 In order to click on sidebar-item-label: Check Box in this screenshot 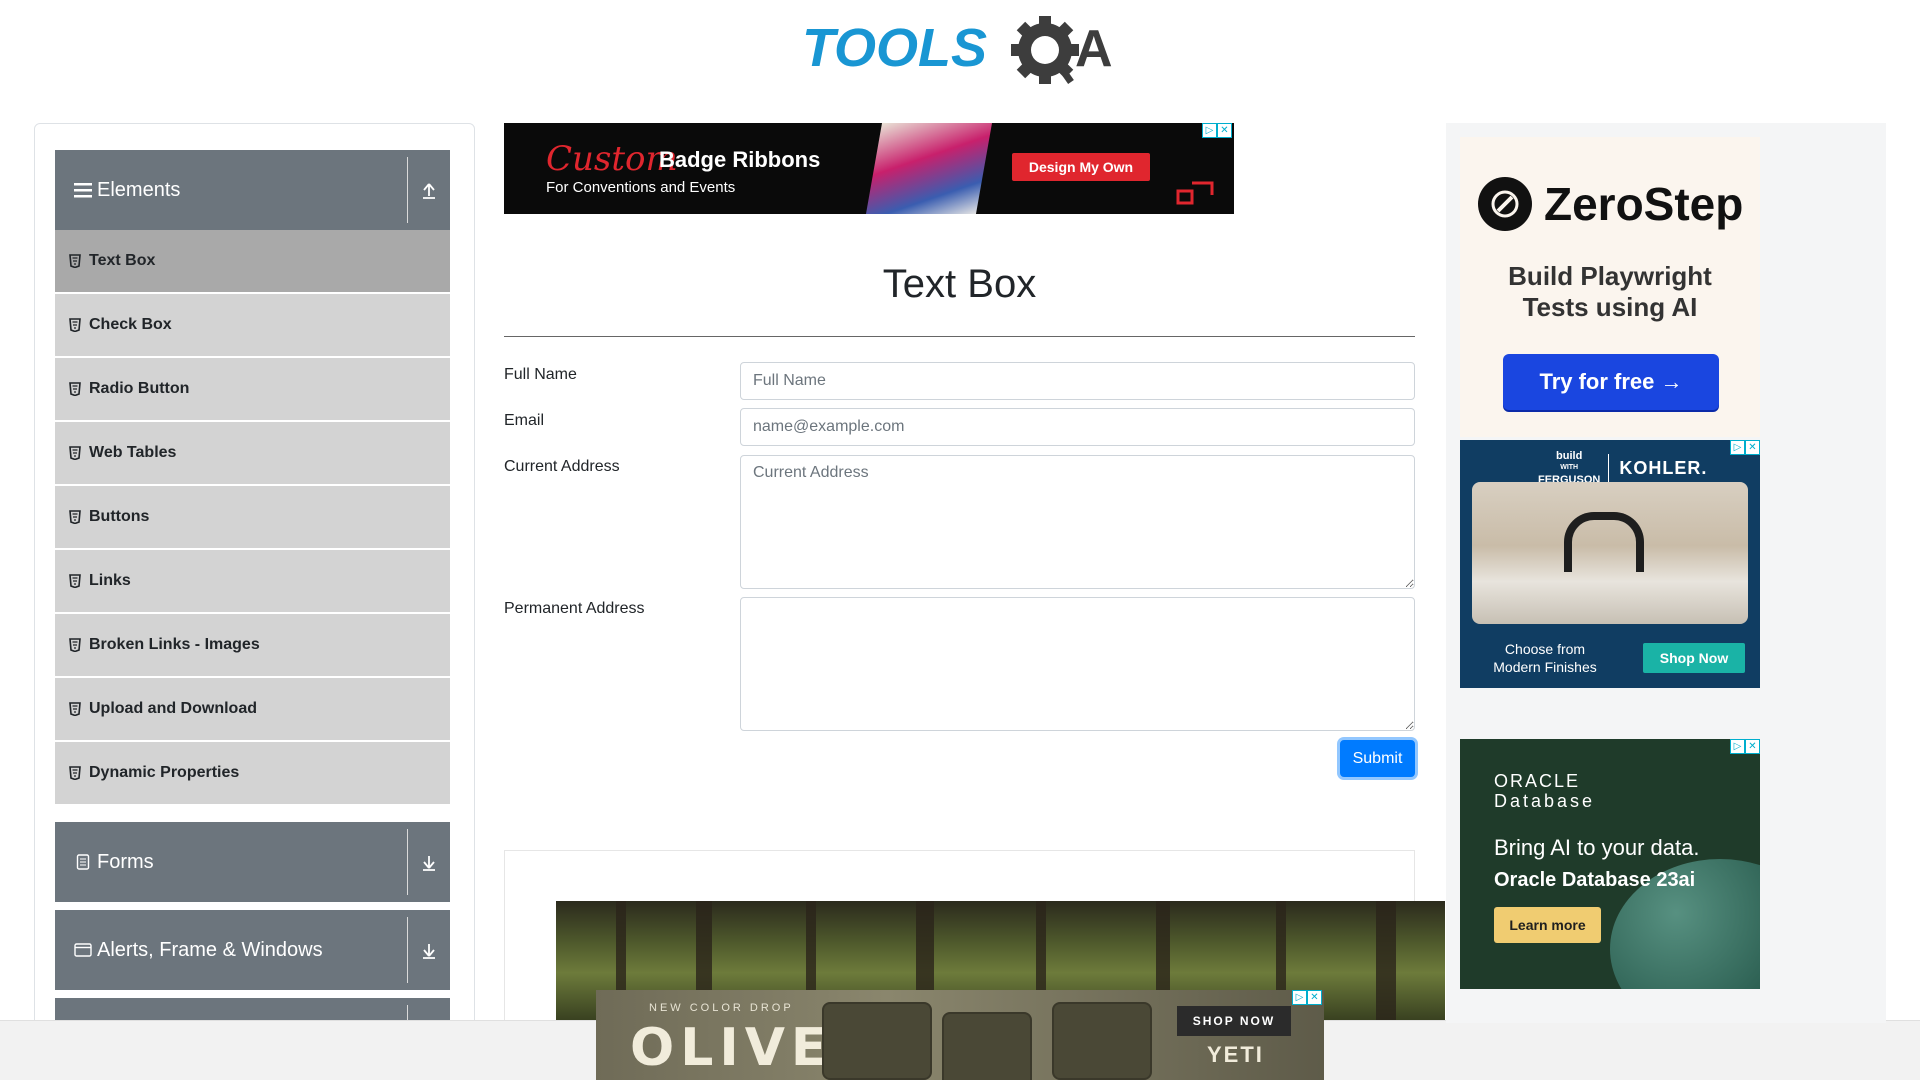, I will do `click(130, 324)`.